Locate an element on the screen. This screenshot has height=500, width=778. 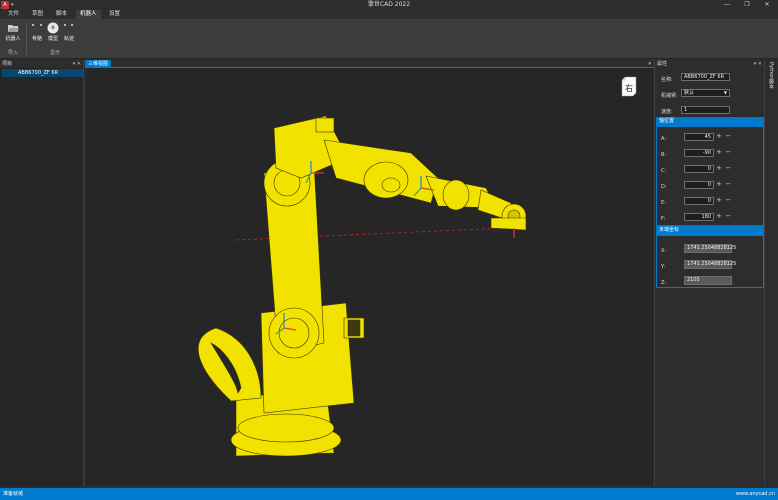
axis-section-body is located at coordinates (710, 176).